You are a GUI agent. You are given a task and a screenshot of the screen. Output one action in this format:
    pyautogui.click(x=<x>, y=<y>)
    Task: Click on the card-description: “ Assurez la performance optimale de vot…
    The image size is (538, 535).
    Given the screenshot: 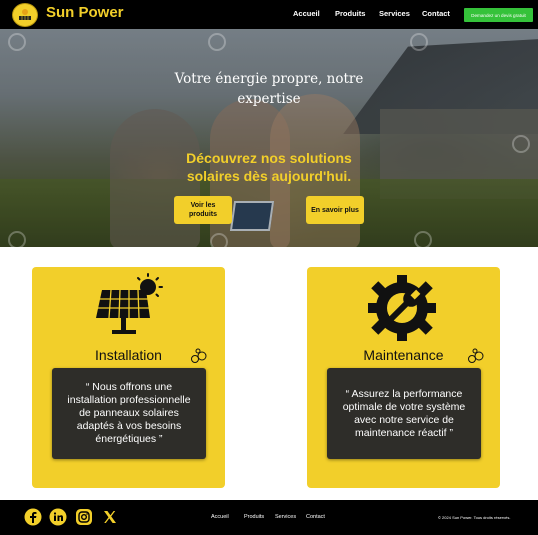 What is the action you would take?
    pyautogui.click(x=404, y=413)
    